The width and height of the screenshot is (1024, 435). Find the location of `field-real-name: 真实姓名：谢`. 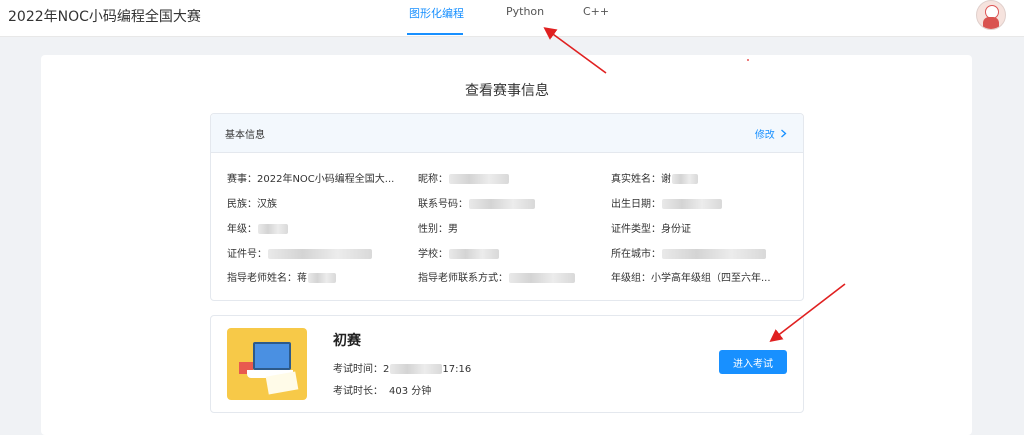

field-real-name: 真实姓名：谢 is located at coordinates (654, 177).